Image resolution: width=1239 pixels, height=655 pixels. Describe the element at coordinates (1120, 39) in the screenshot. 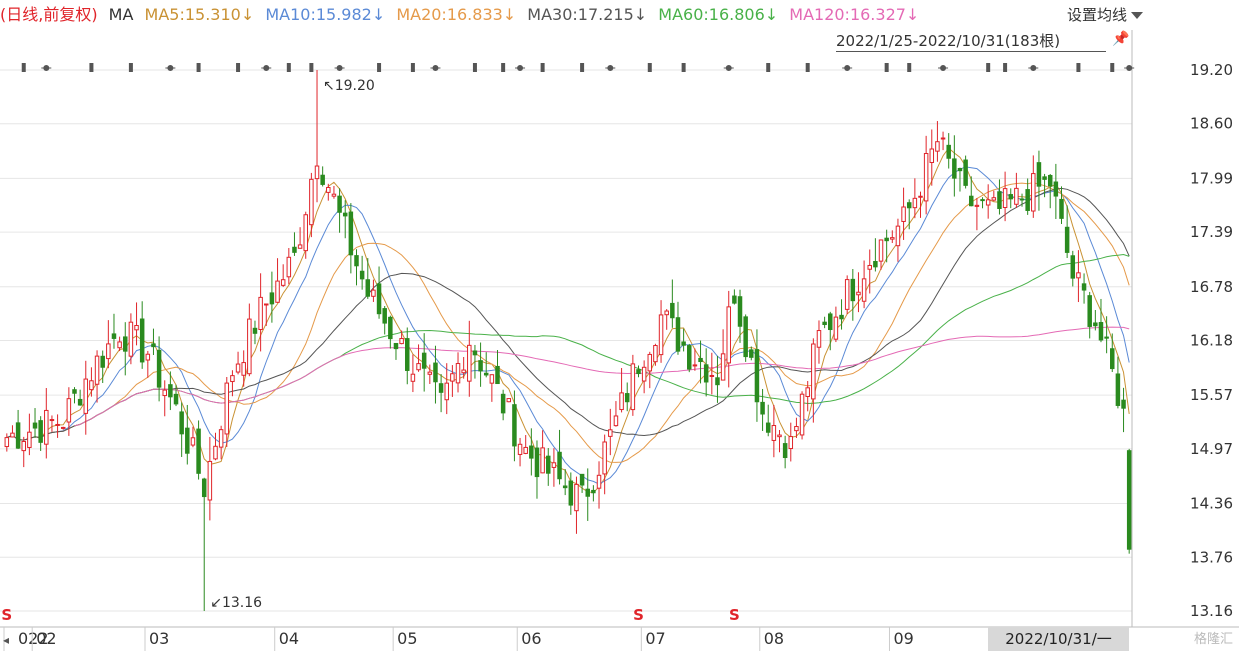

I see `pin-icon: 📌` at that location.